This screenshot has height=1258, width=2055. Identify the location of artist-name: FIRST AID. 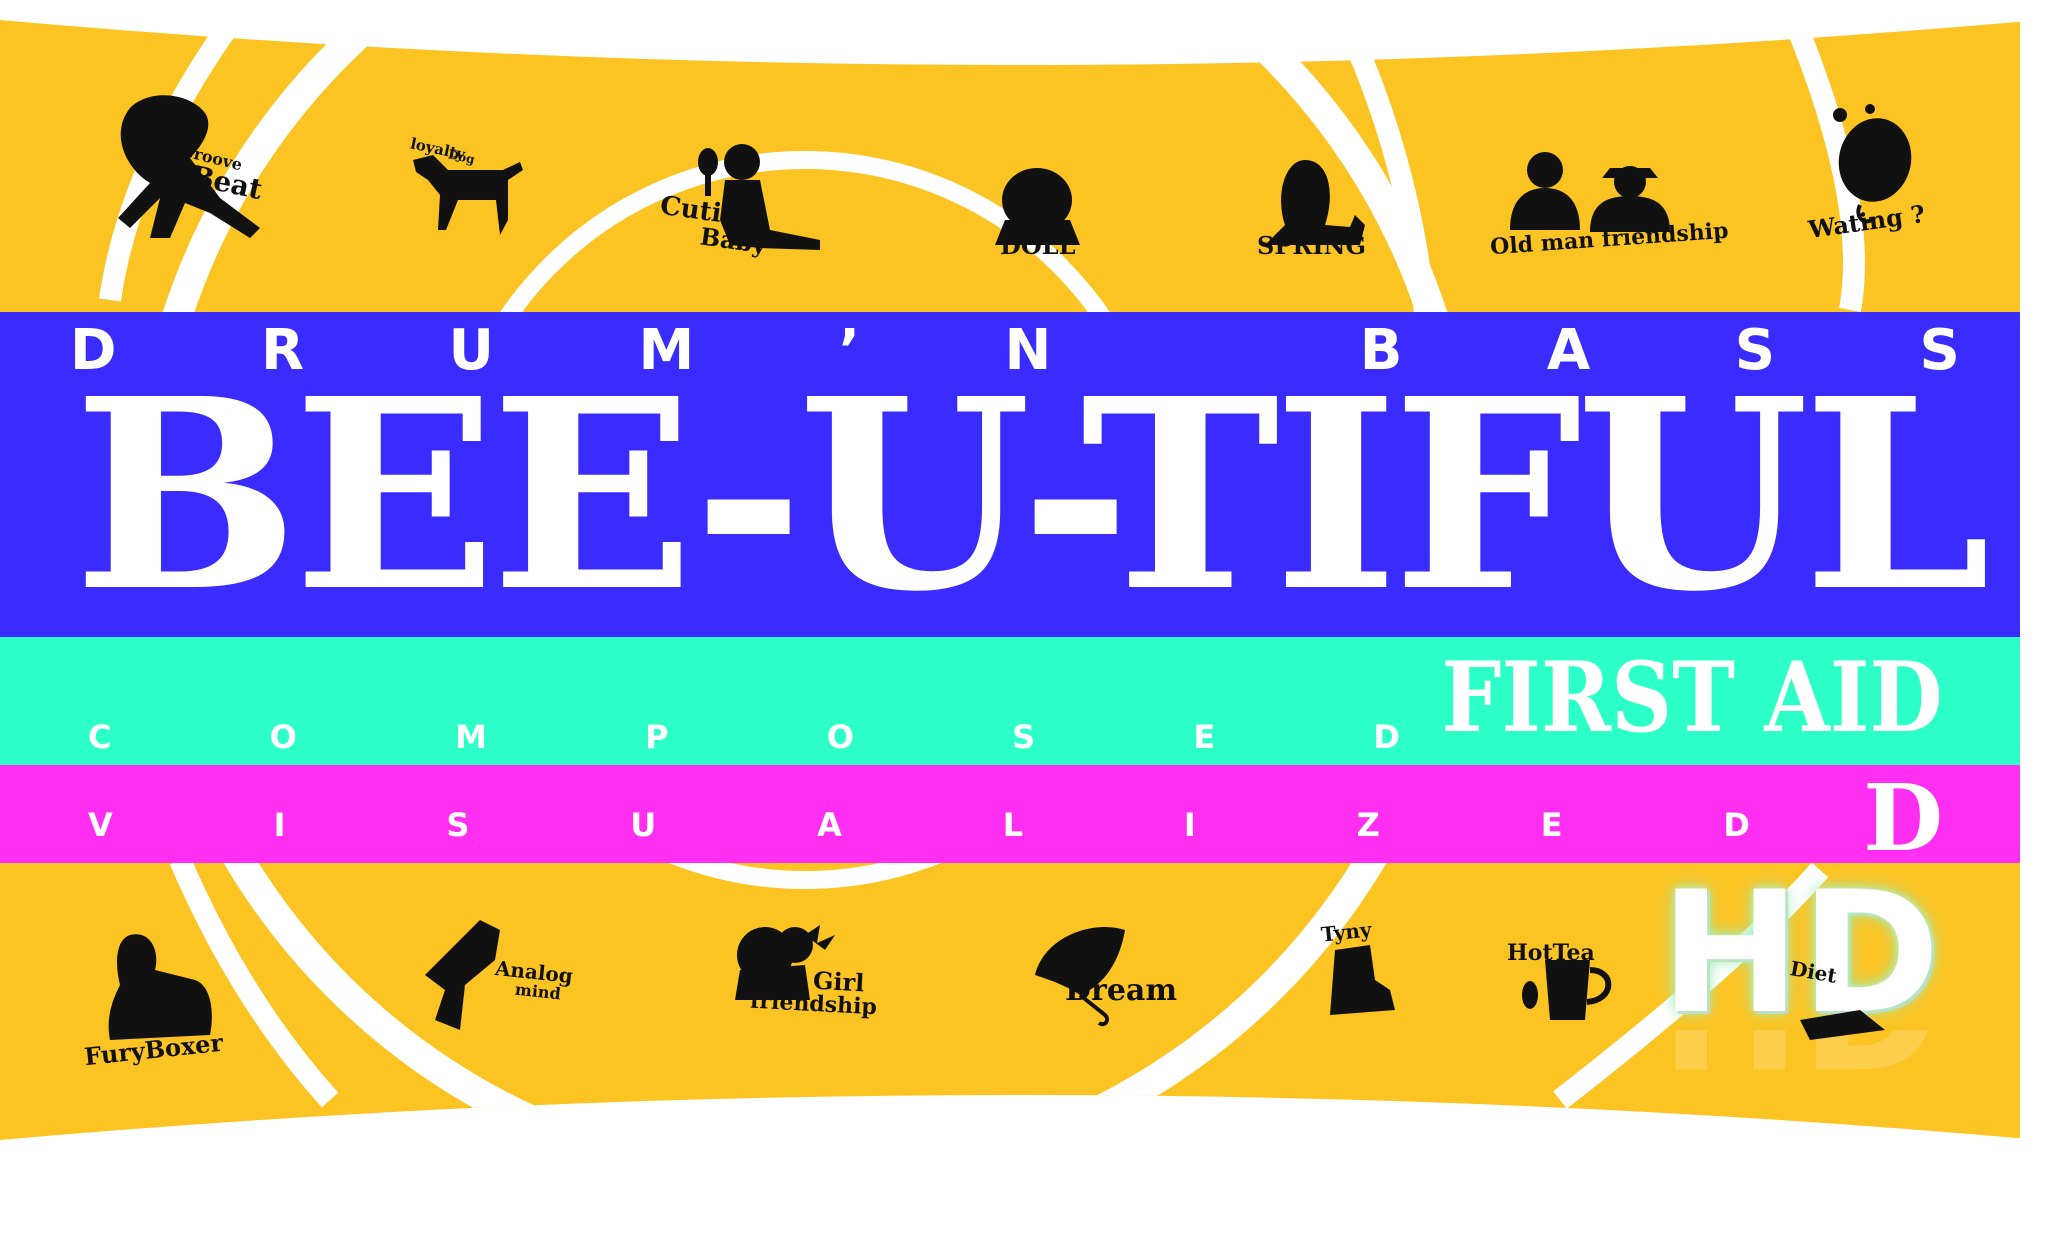
(1692, 697).